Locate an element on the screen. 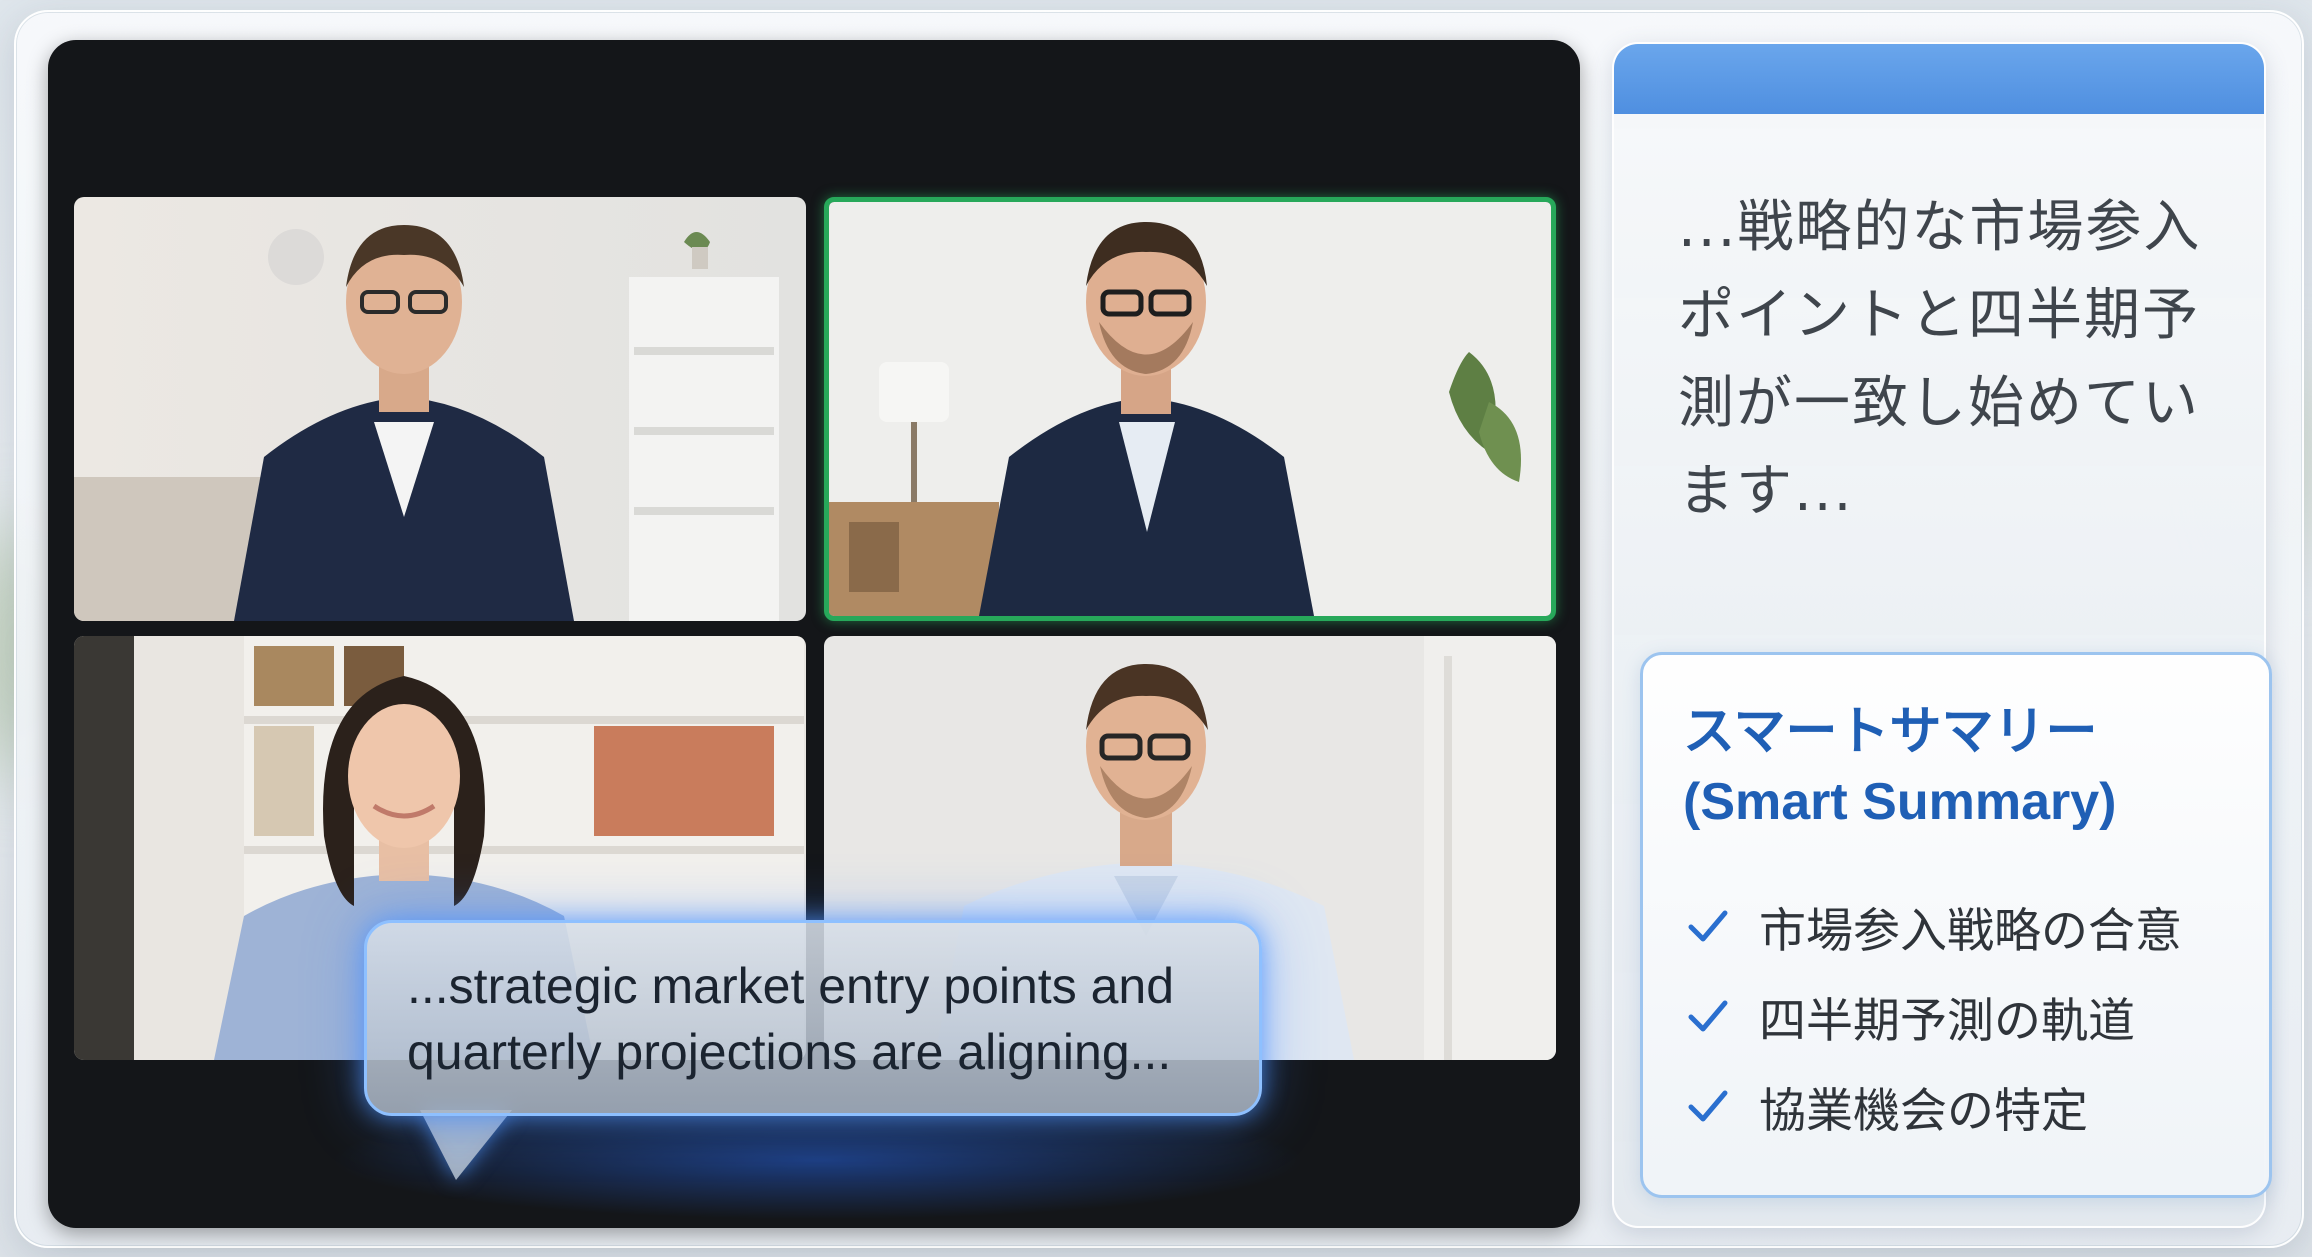  transcript-line: 測が一致し始めてい is located at coordinates (1939, 403).